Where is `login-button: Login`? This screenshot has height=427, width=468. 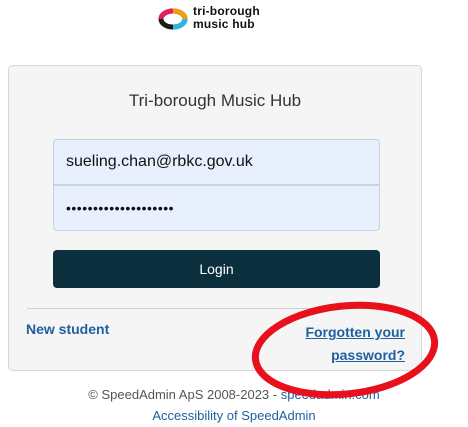 login-button: Login is located at coordinates (216, 269).